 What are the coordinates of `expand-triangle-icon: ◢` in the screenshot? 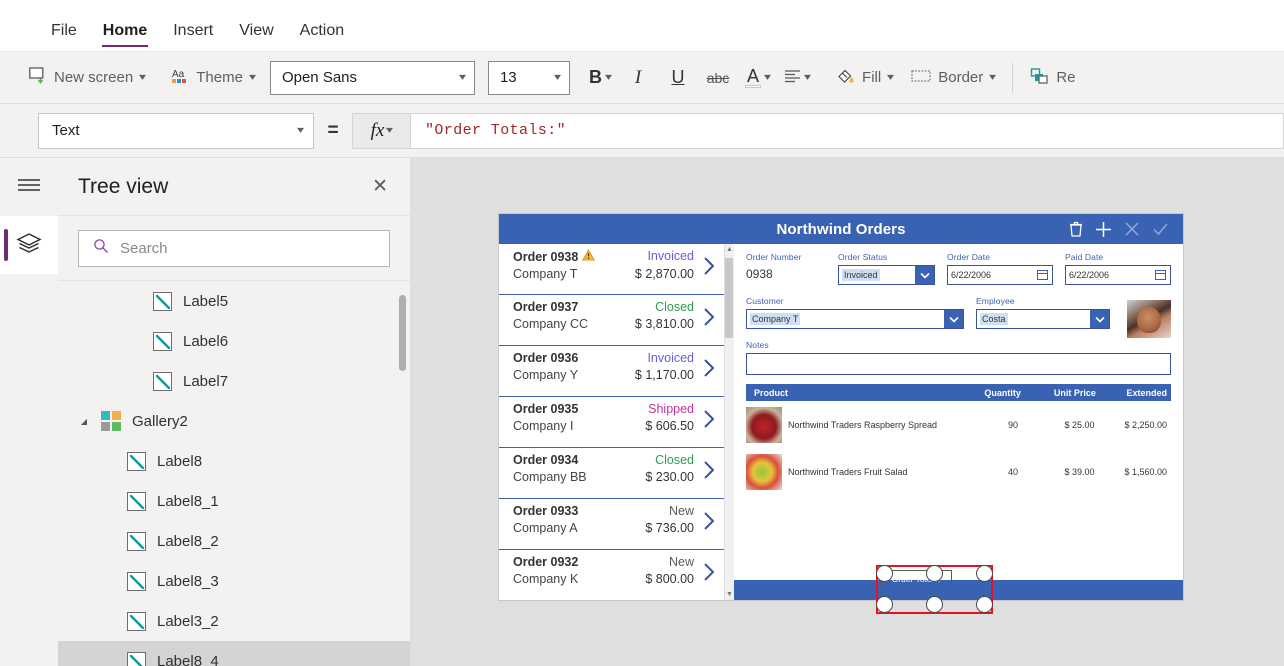 It's located at (84, 421).